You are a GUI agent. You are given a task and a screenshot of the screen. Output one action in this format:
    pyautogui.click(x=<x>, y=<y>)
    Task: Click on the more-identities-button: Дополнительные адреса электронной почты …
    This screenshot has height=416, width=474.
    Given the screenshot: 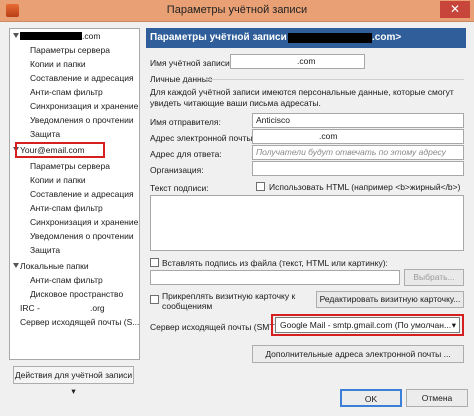 What is the action you would take?
    pyautogui.click(x=358, y=354)
    